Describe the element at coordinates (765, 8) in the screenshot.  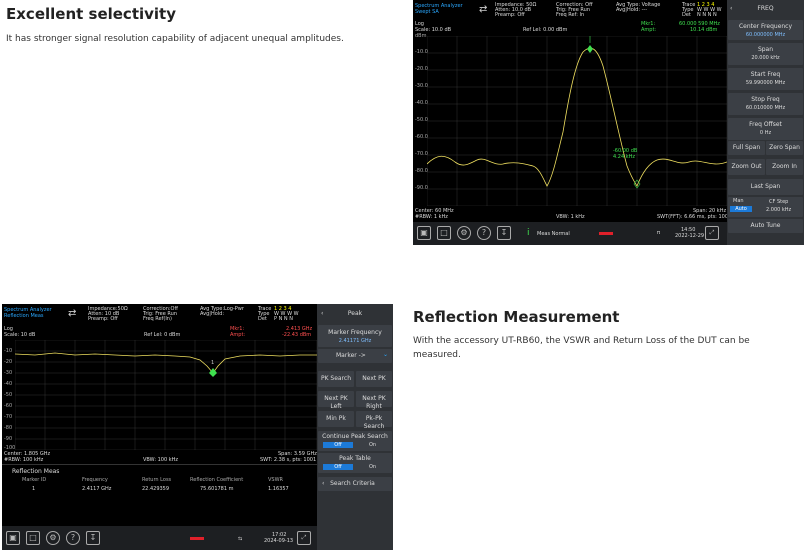
I see `panel-title: FREQ` at that location.